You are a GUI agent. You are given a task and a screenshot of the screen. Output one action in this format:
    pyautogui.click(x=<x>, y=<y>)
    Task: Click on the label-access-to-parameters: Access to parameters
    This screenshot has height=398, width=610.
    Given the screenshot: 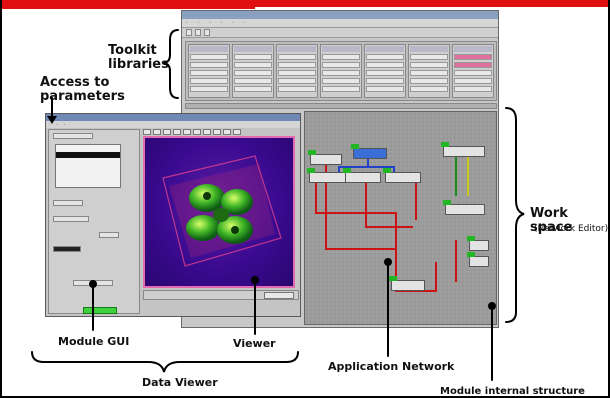 What is the action you would take?
    pyautogui.click(x=82, y=89)
    